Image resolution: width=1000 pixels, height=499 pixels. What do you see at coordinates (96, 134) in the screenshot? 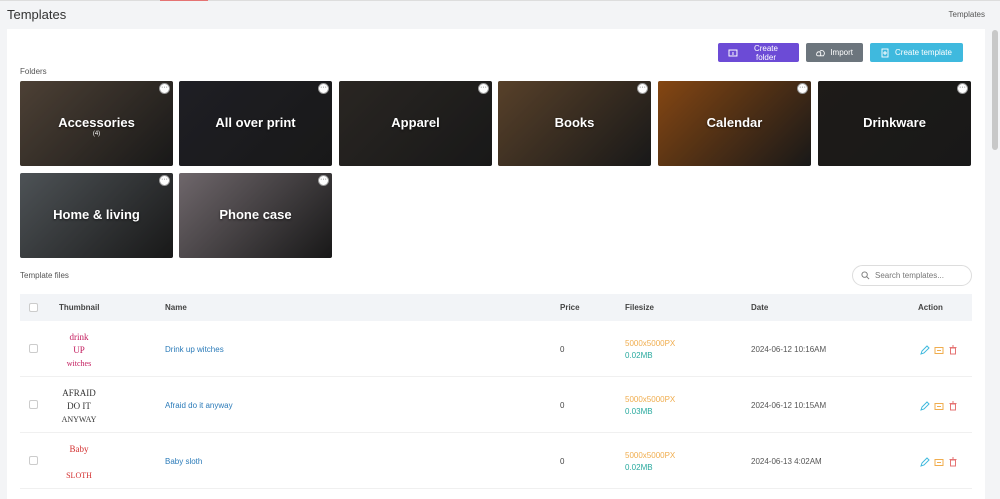
I see `folder-count: (4)` at bounding box center [96, 134].